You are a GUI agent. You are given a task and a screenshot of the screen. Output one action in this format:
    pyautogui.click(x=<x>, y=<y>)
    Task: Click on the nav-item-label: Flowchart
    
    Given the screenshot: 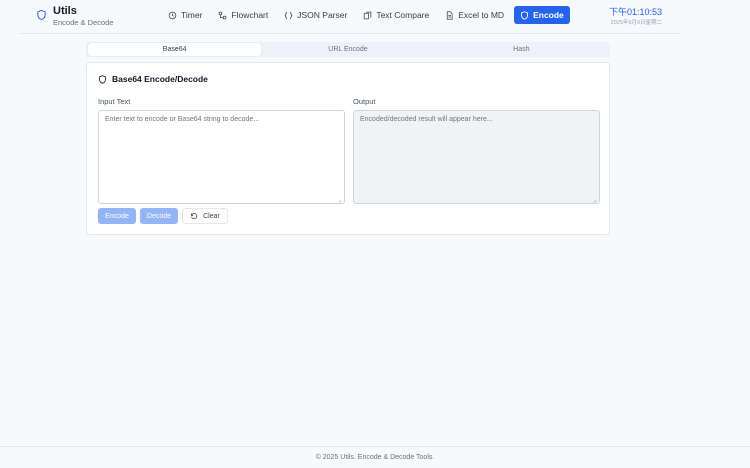 What is the action you would take?
    pyautogui.click(x=250, y=15)
    